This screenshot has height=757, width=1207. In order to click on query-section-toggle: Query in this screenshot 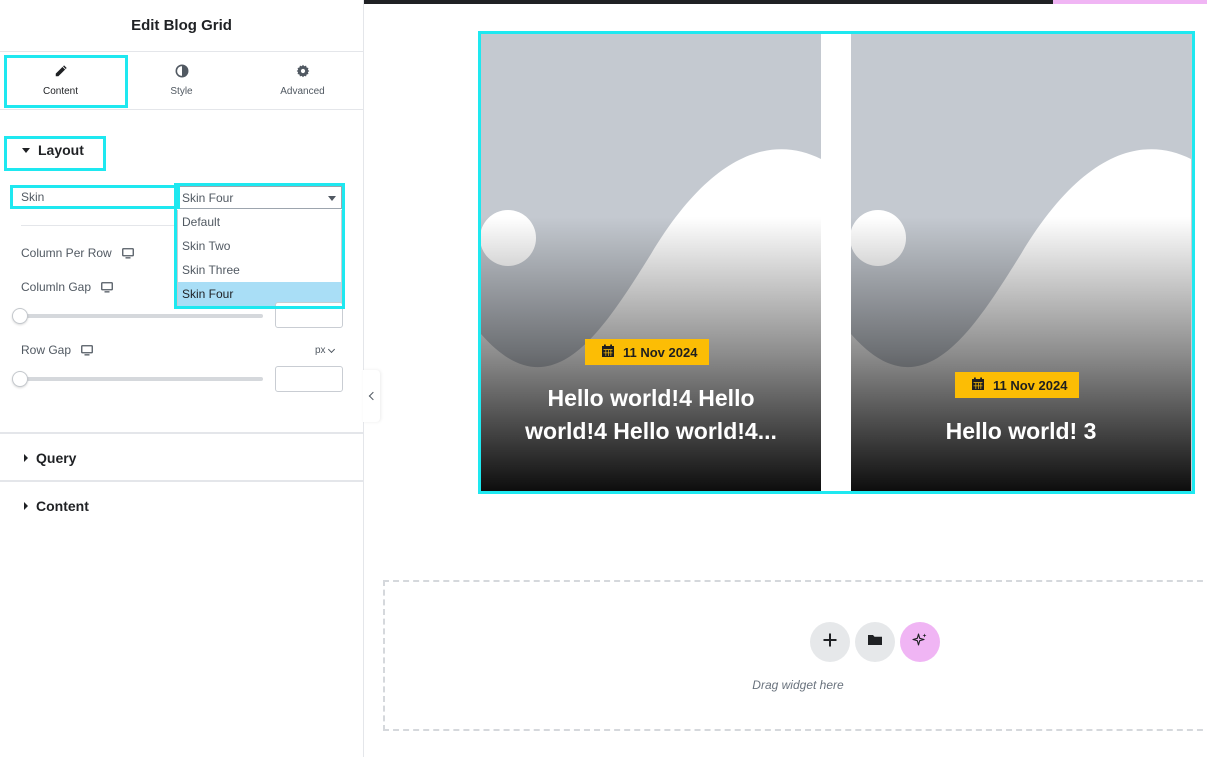, I will do `click(50, 458)`.